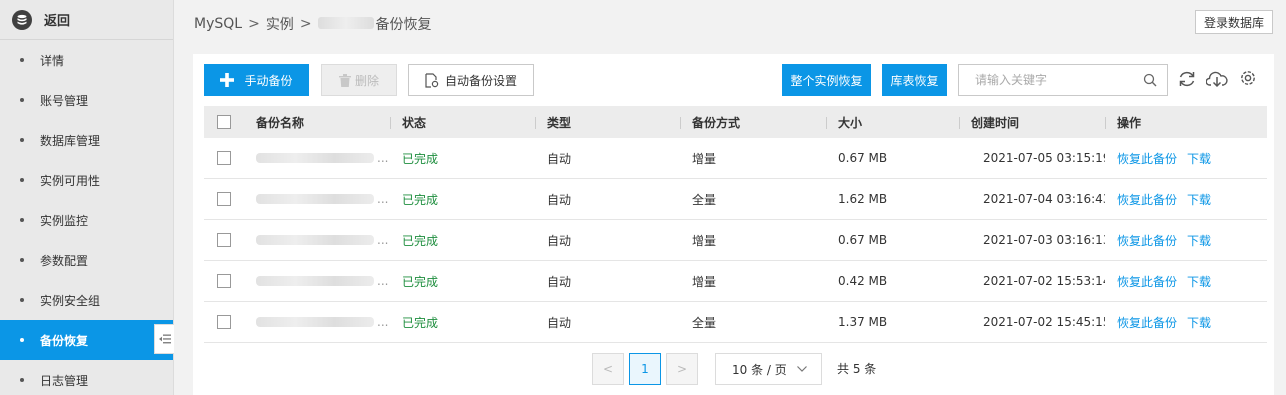 The image size is (1286, 395). What do you see at coordinates (359, 80) in the screenshot?
I see `delete-button: 删除` at bounding box center [359, 80].